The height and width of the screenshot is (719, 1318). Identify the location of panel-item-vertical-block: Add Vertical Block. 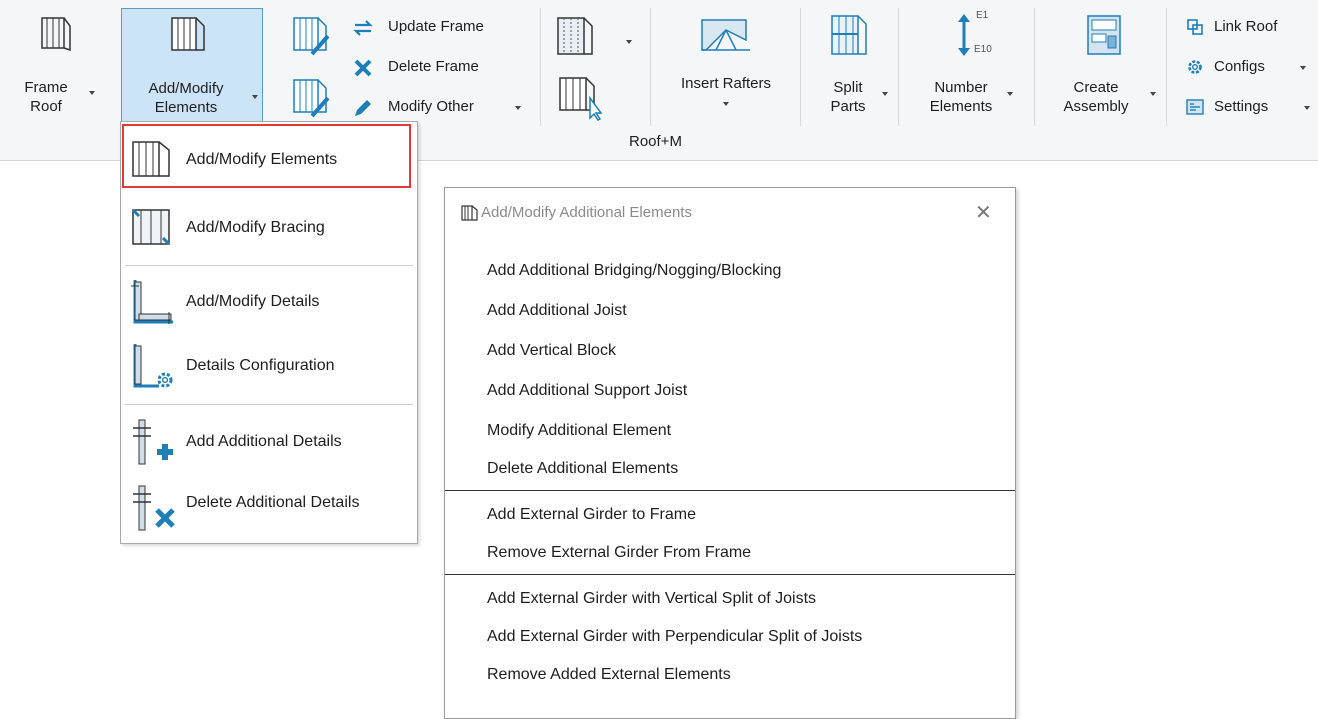
(551, 351).